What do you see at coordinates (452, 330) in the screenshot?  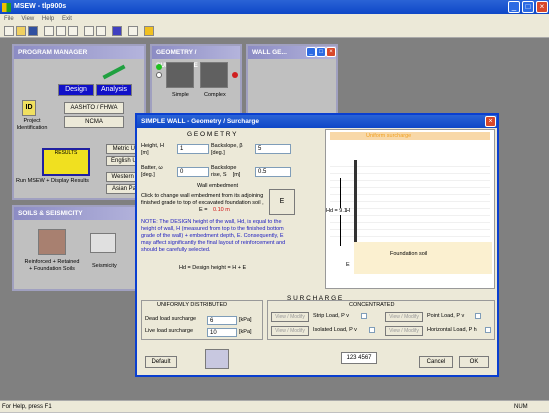 I see `horizontal-load-label: Horizontal Load, P h` at bounding box center [452, 330].